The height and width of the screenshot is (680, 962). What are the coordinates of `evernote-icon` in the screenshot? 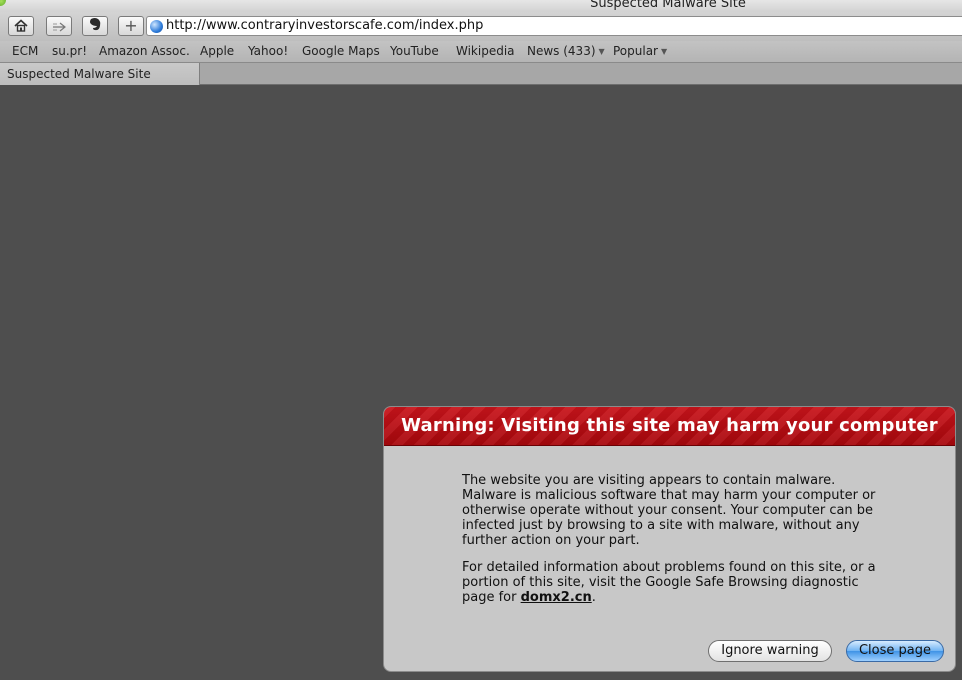 It's located at (95, 26).